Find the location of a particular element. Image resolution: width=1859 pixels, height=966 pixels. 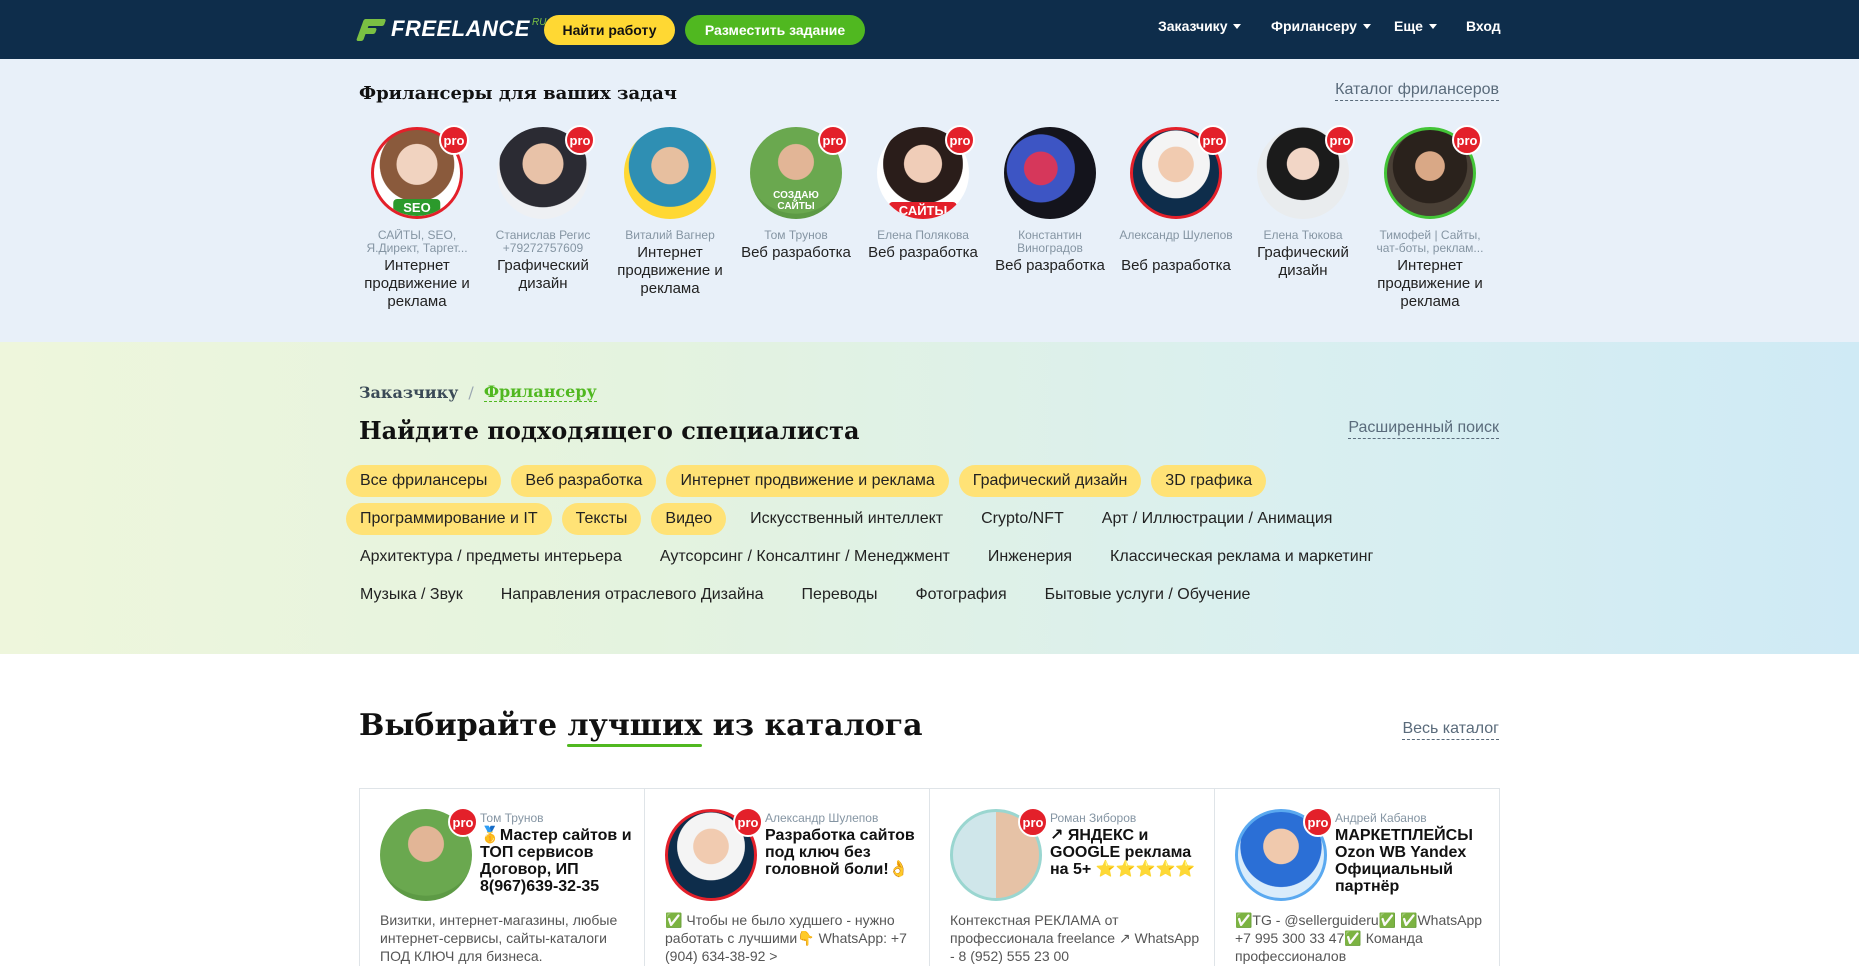

post-task-button: Разместить задание is located at coordinates (775, 30).